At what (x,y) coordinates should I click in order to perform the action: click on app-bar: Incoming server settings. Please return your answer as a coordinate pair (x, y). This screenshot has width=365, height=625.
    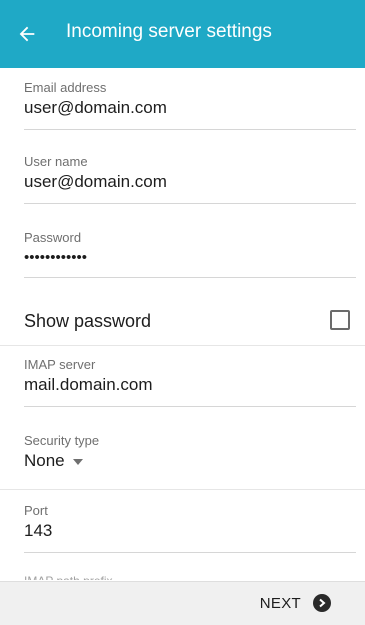
    Looking at the image, I should click on (182, 34).